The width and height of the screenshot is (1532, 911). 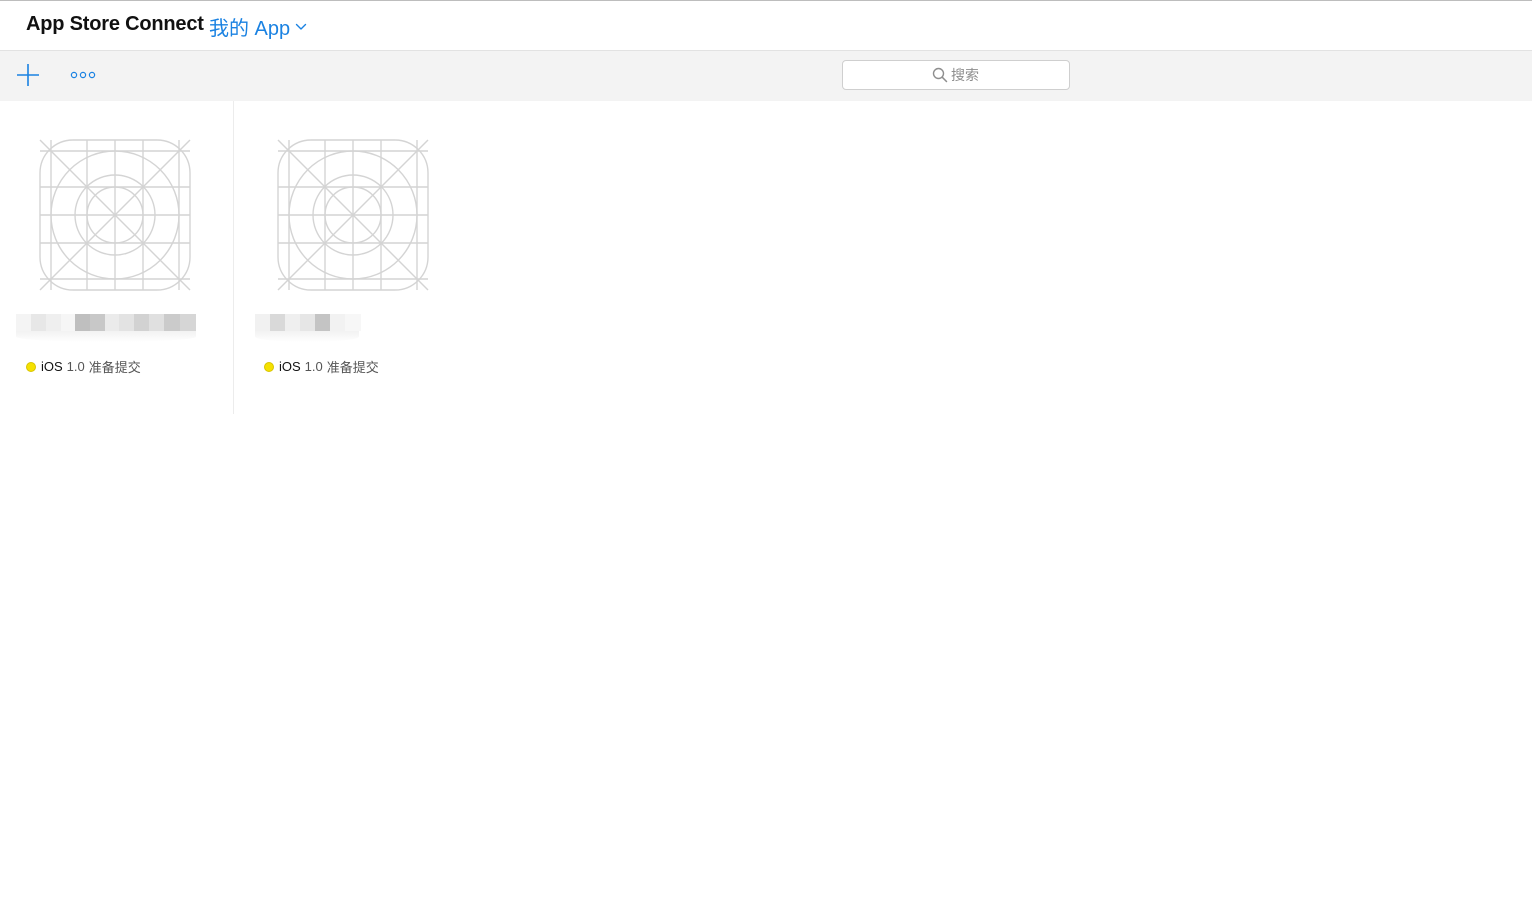 I want to click on ellipsis-icon, so click(x=83, y=75).